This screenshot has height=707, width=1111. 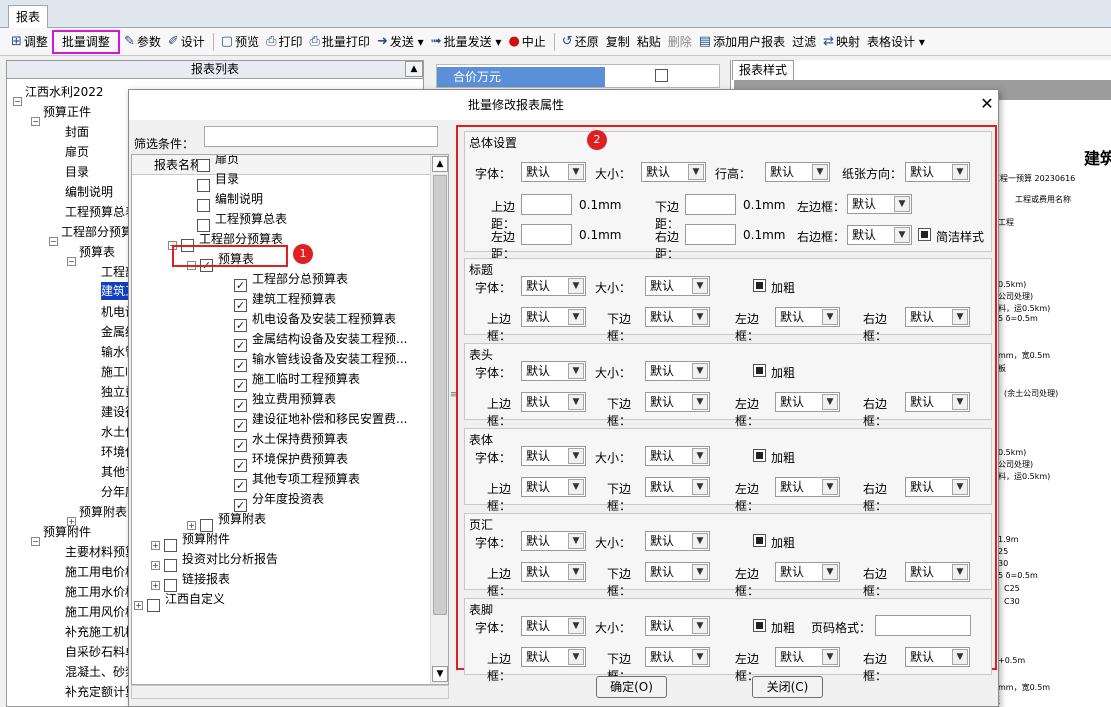 I want to click on report-tree-item: 预算附件, so click(x=206, y=539).